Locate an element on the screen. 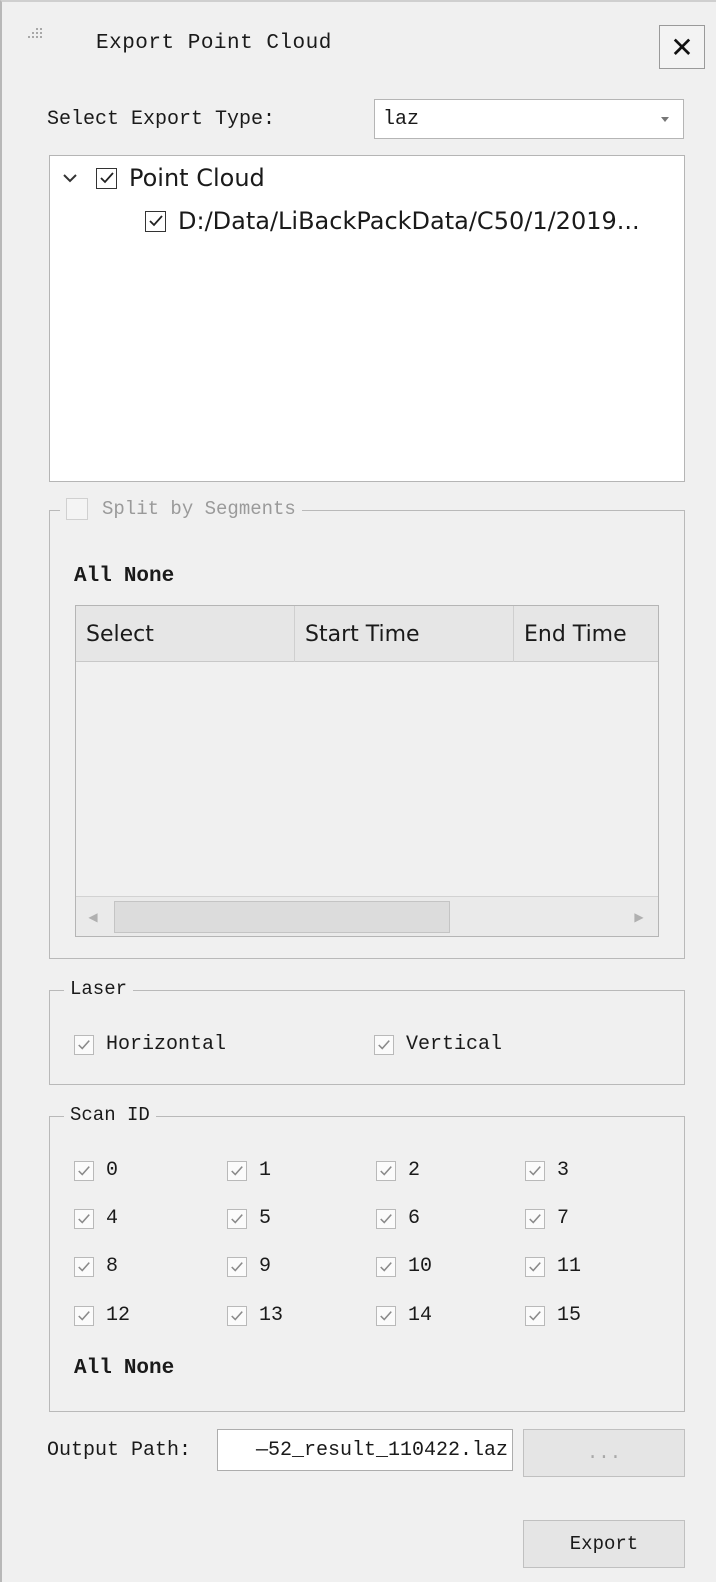  scan-id-option-14: 14 is located at coordinates (404, 1315).